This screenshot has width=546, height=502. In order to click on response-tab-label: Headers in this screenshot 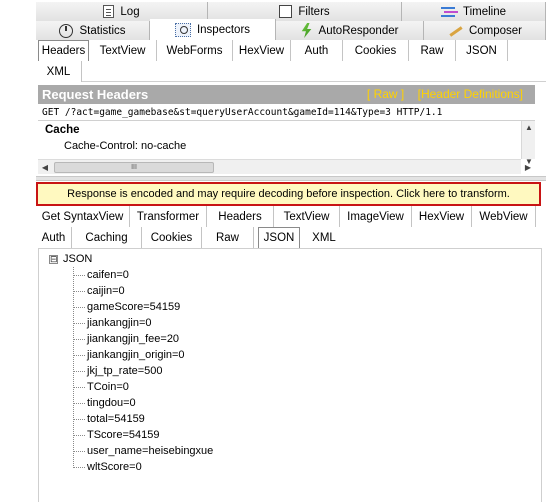, I will do `click(240, 216)`.